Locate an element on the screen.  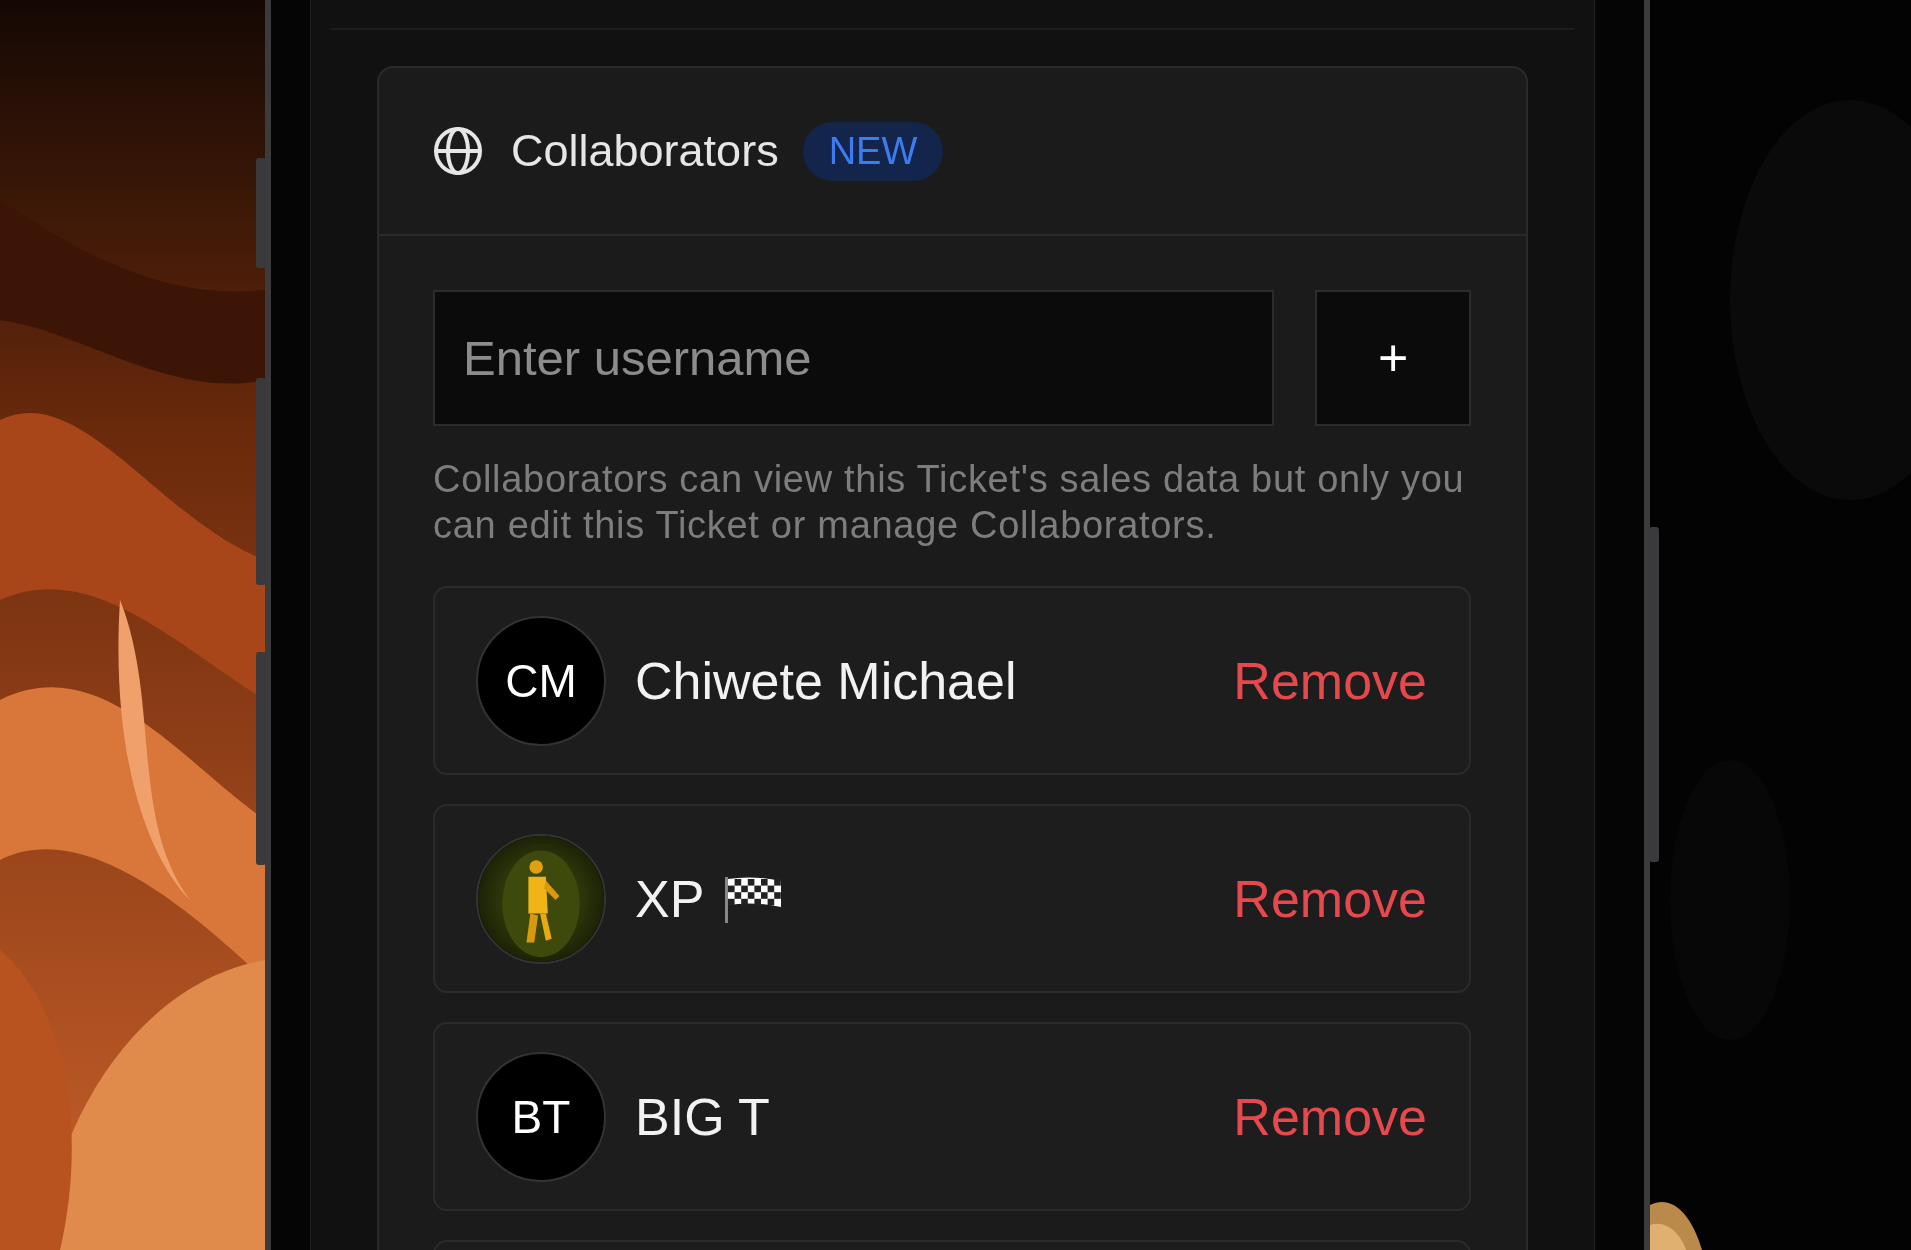
username-field: Enter username is located at coordinates (854, 358).